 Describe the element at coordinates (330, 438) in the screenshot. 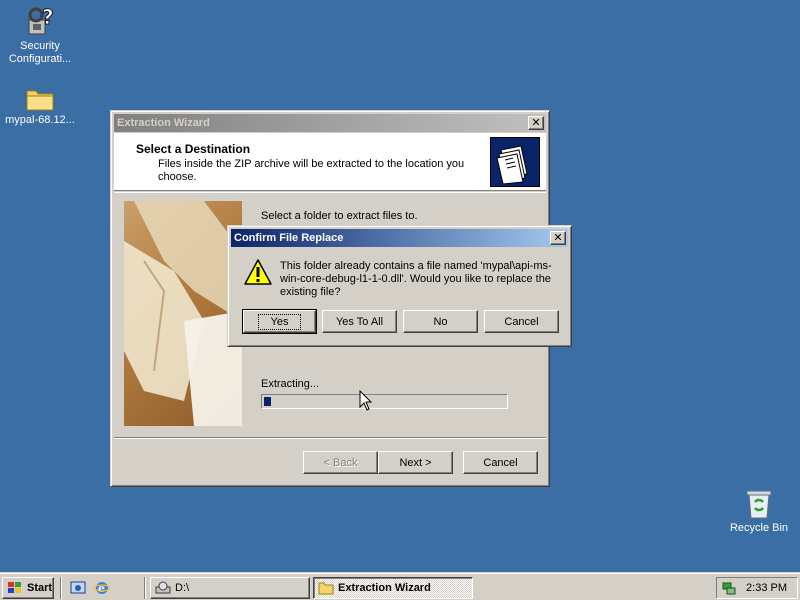

I see `wizard-separator` at that location.